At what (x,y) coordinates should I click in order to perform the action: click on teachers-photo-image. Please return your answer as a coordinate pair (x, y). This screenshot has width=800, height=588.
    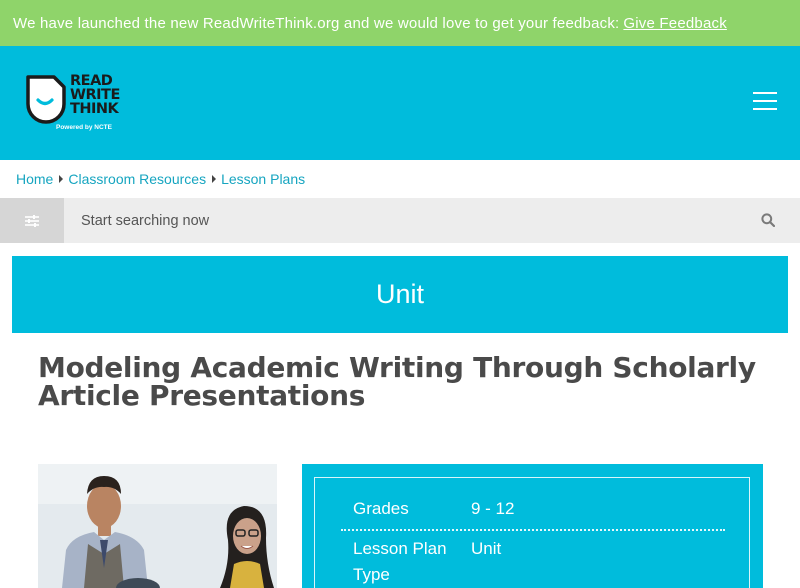
    Looking at the image, I should click on (157, 526).